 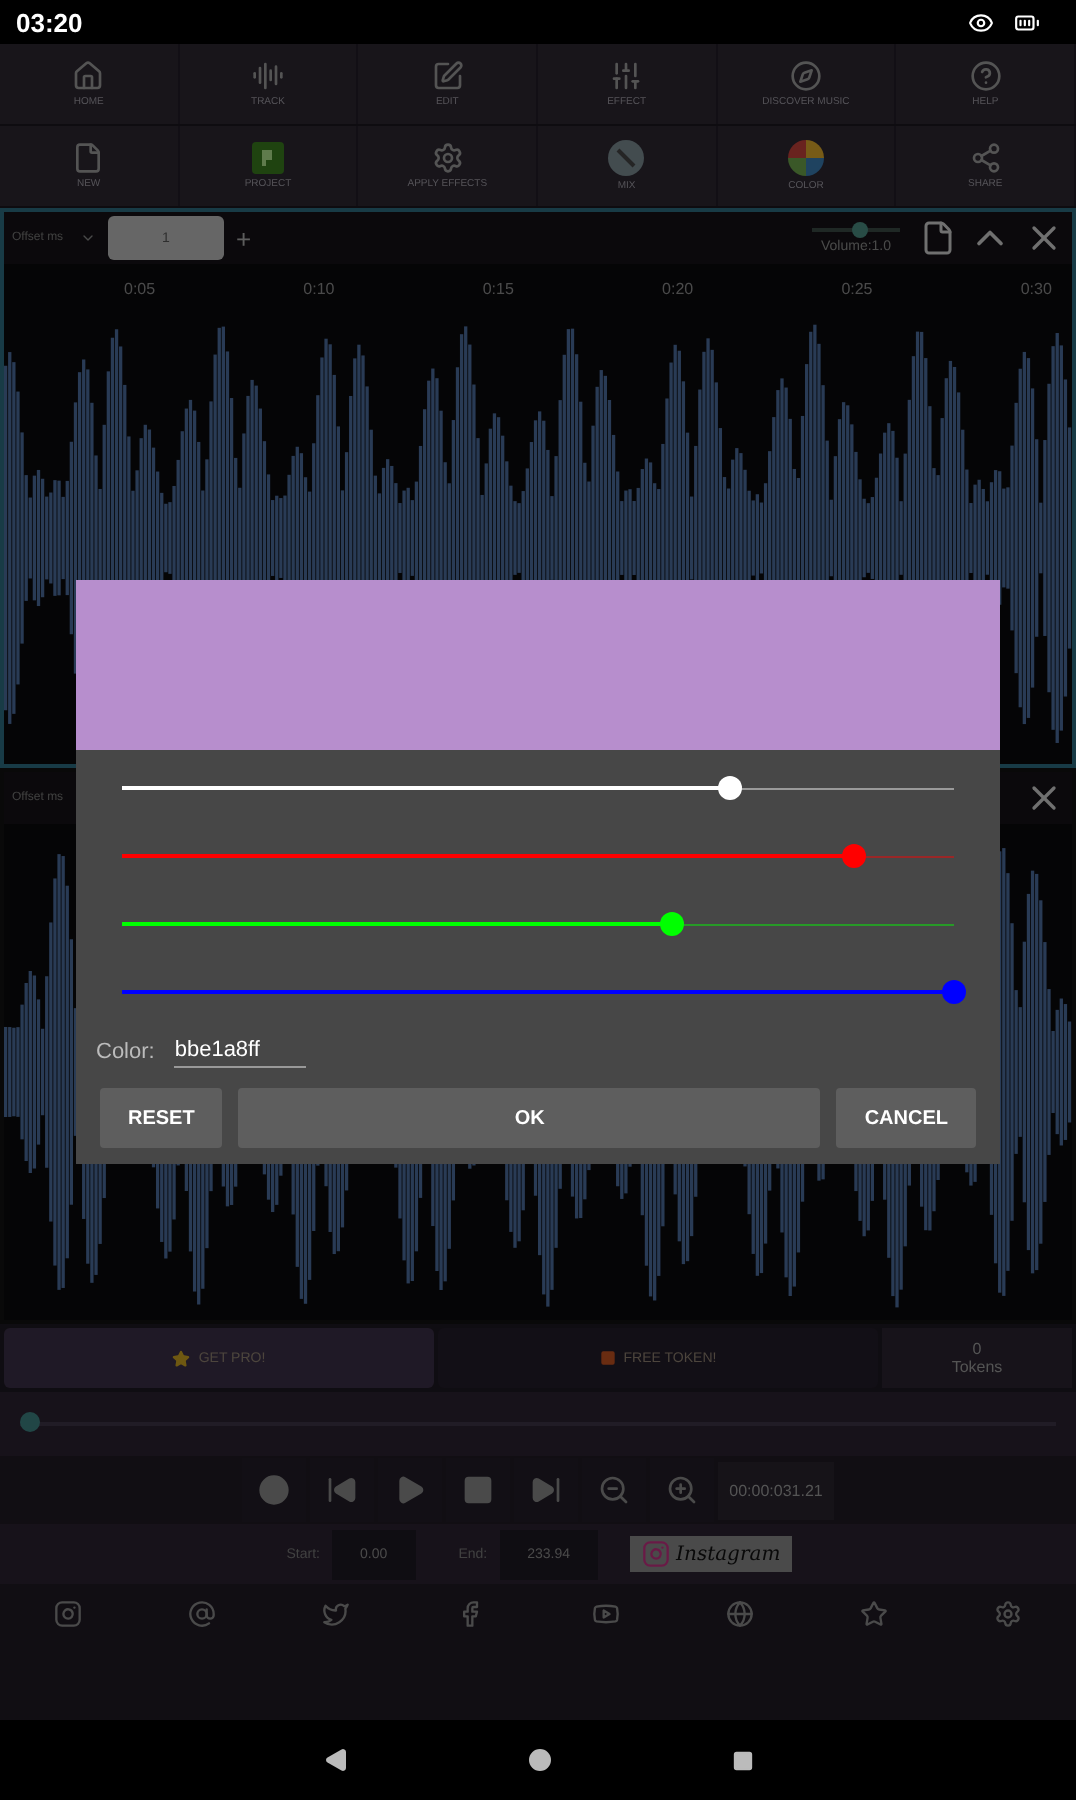 I want to click on time-tick: 0:15, so click(x=498, y=288).